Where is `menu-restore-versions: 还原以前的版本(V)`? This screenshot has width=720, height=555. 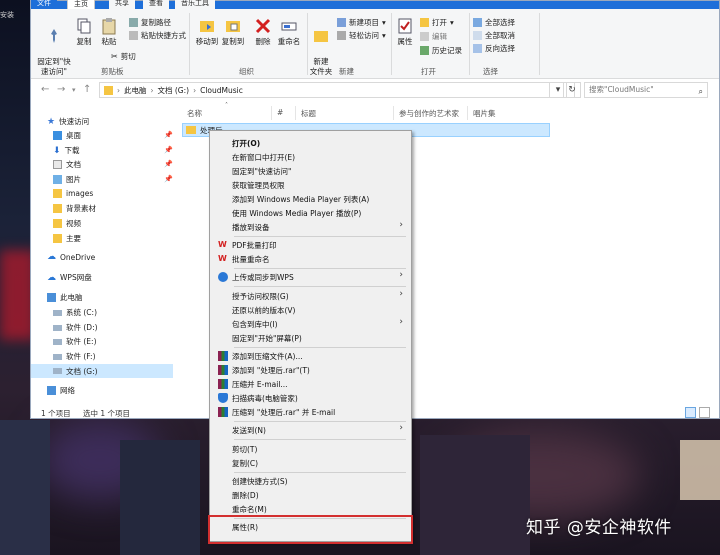
menu-restore-versions: 还原以前的版本(V) is located at coordinates (310, 310).